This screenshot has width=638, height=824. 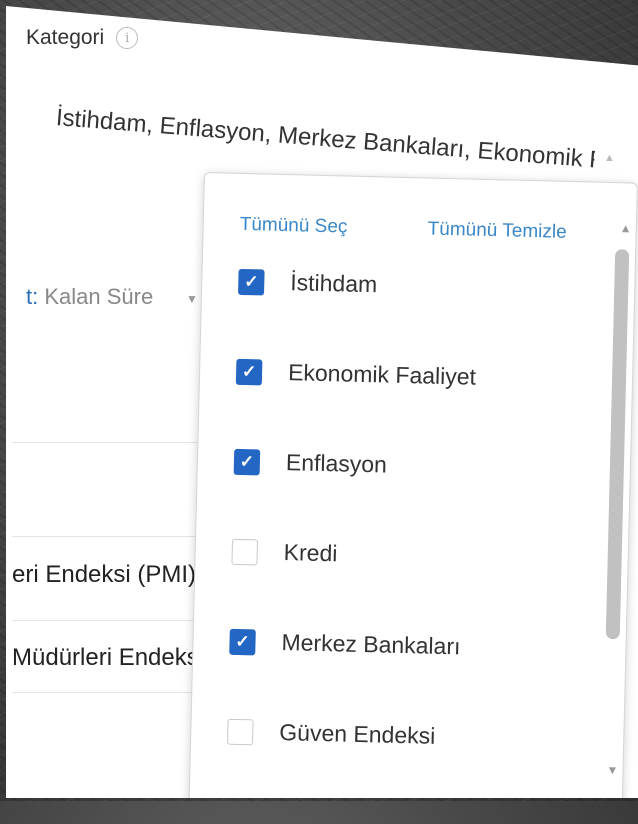 What do you see at coordinates (617, 444) in the screenshot?
I see `scrollbar-thumb` at bounding box center [617, 444].